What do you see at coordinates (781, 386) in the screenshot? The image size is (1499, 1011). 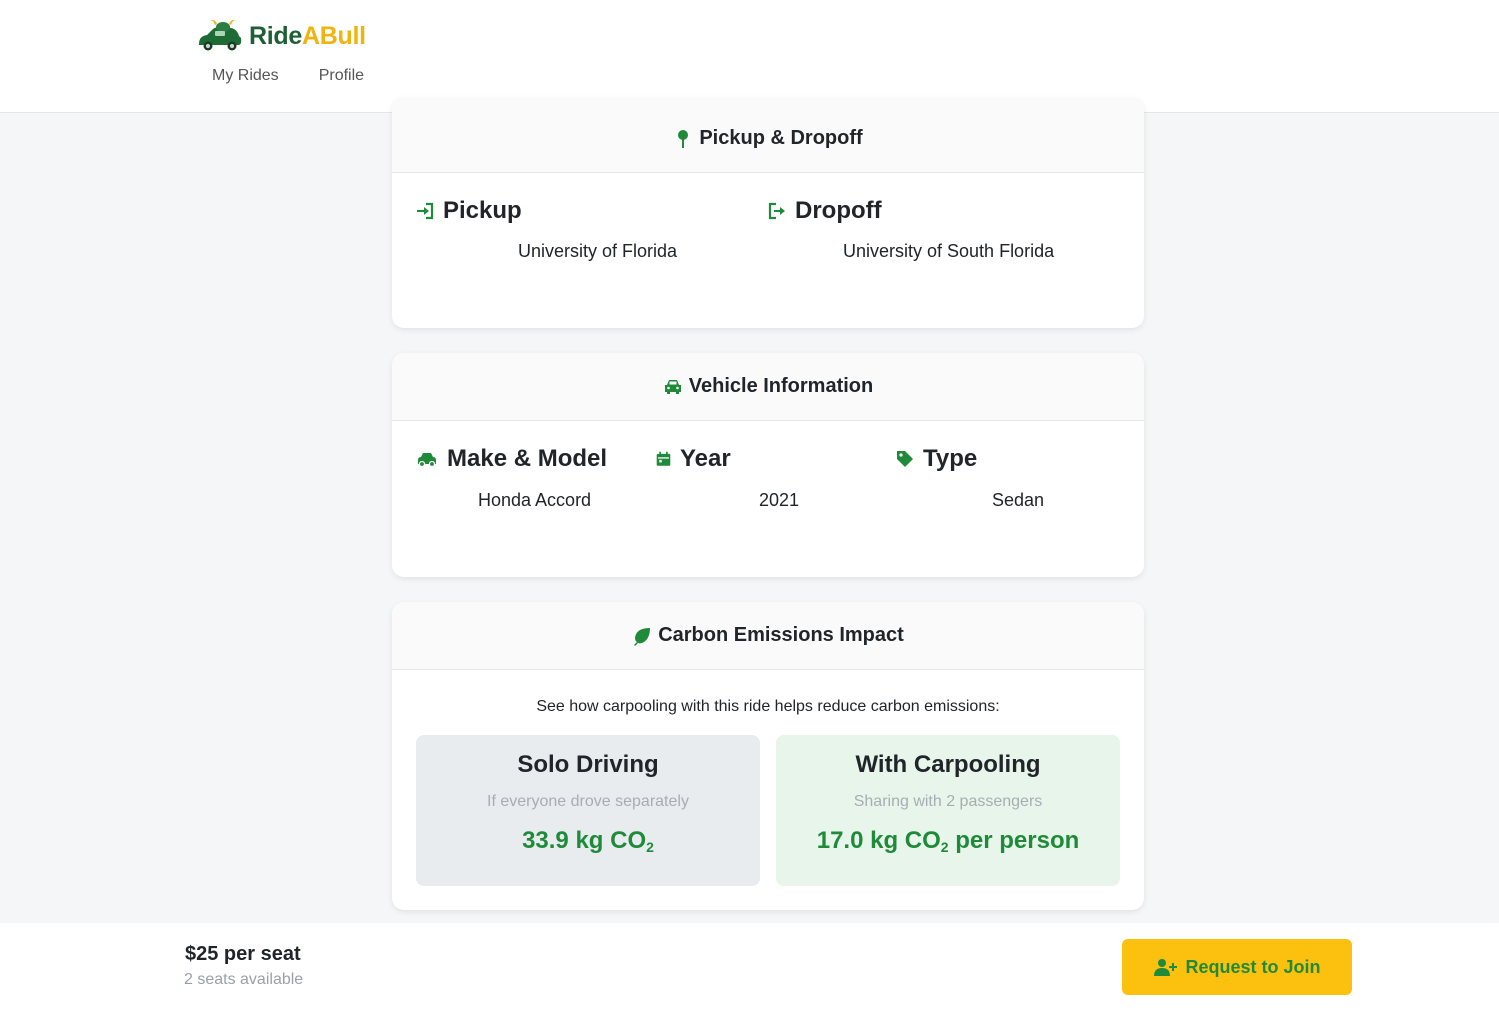 I see `vehicle-info-title: Vehicle Information` at bounding box center [781, 386].